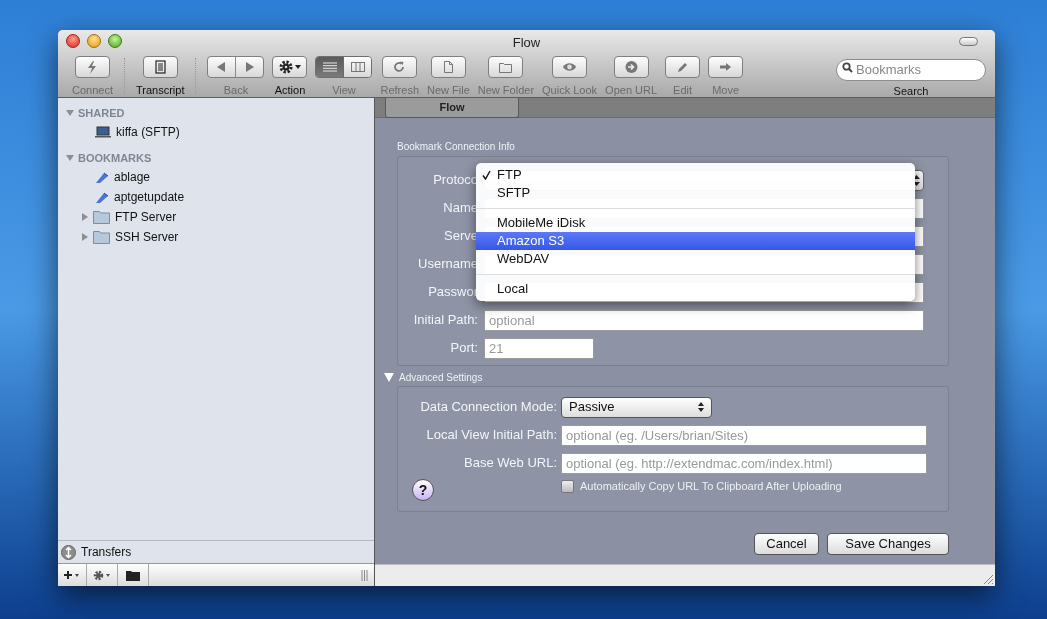  Describe the element at coordinates (695, 223) in the screenshot. I see `menu-item: MobileMe iDisk` at that location.